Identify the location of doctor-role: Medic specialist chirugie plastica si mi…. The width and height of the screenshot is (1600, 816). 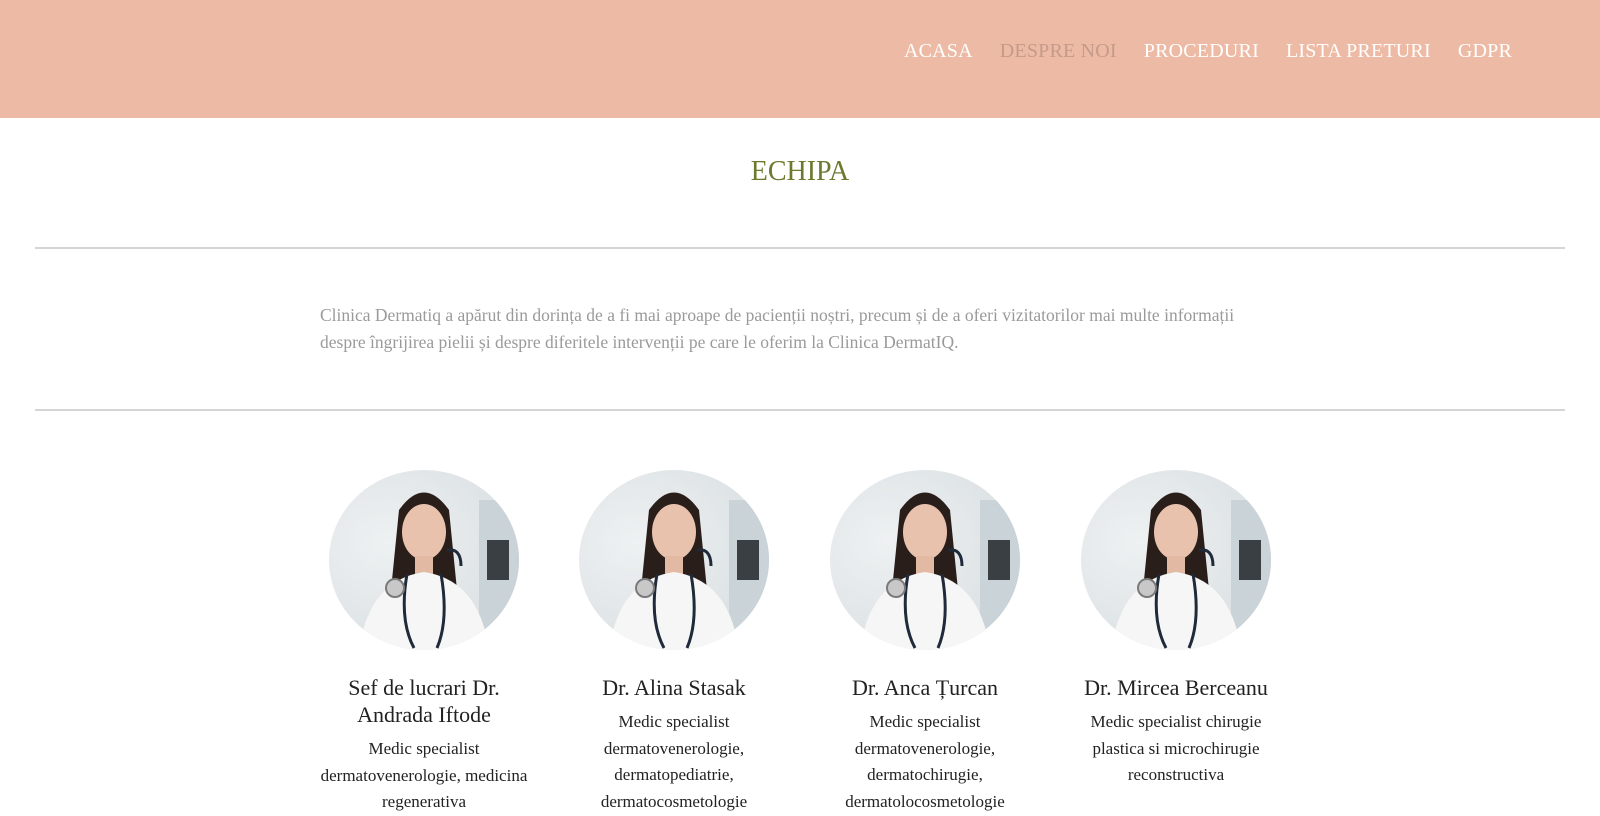
(1176, 748).